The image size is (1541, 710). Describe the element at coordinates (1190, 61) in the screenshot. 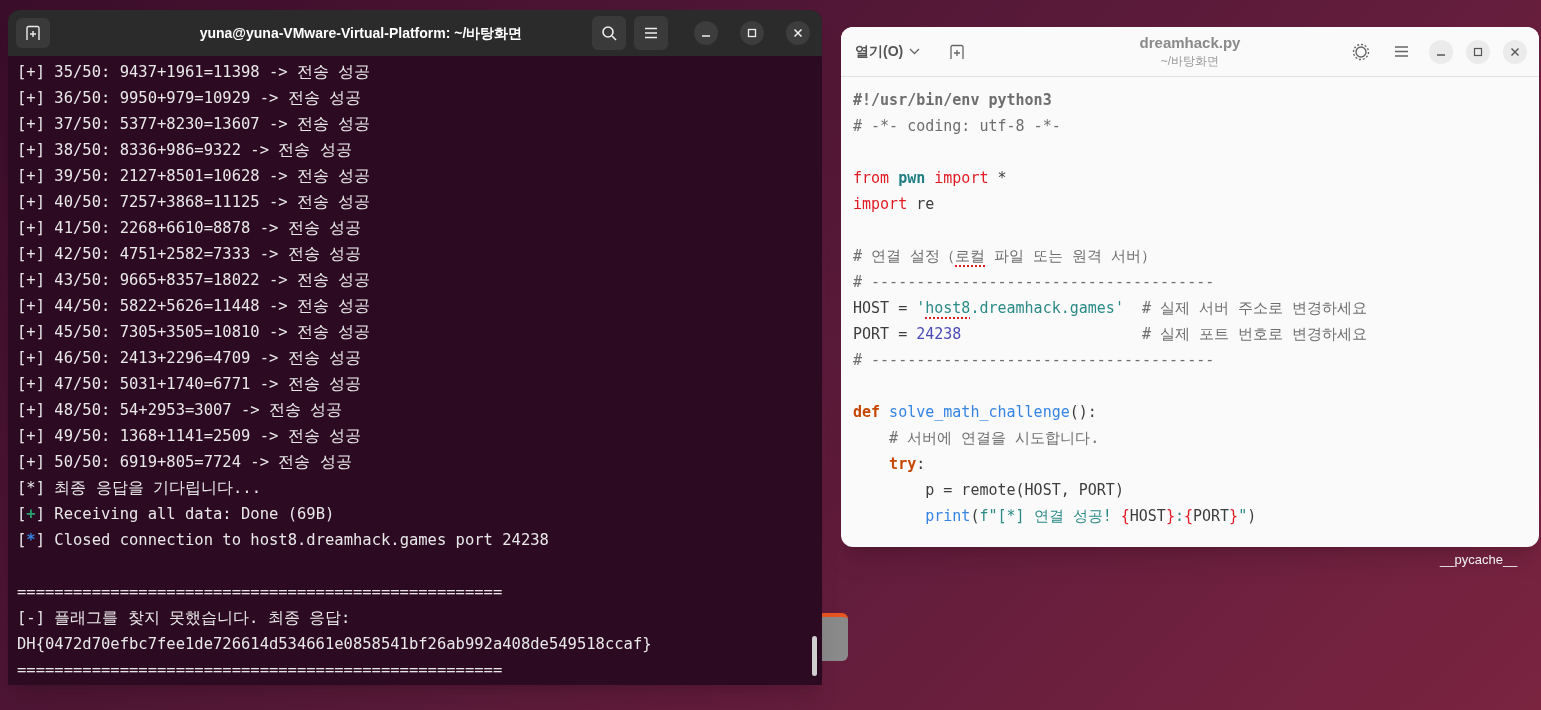

I see `file-path: ~/바탕화면` at that location.